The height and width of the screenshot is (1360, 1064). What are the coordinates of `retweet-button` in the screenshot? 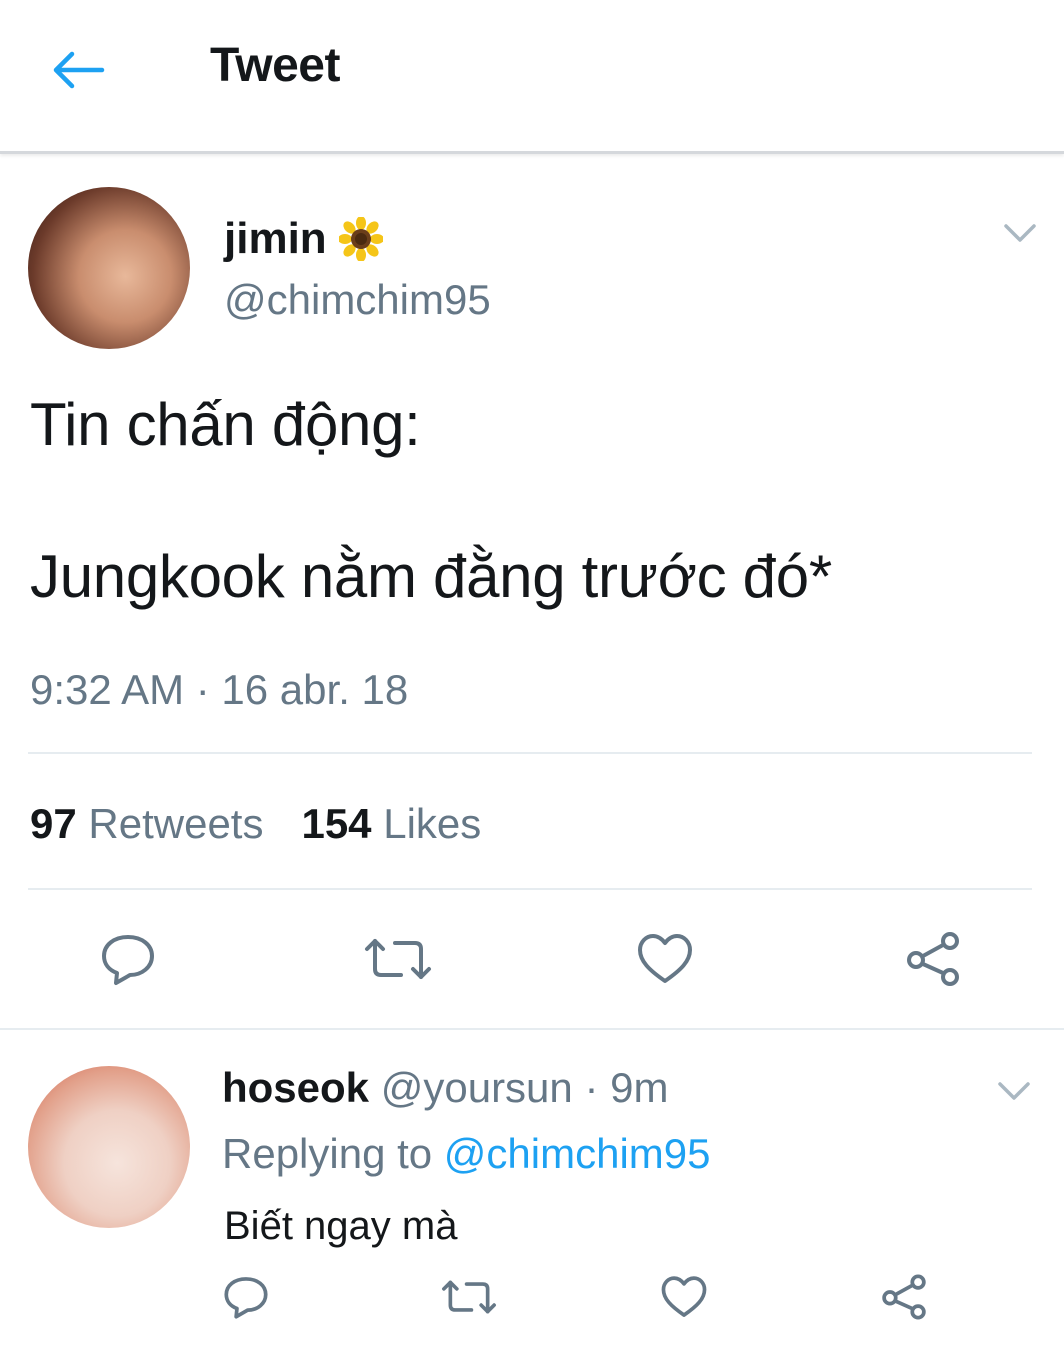 It's located at (398, 959).